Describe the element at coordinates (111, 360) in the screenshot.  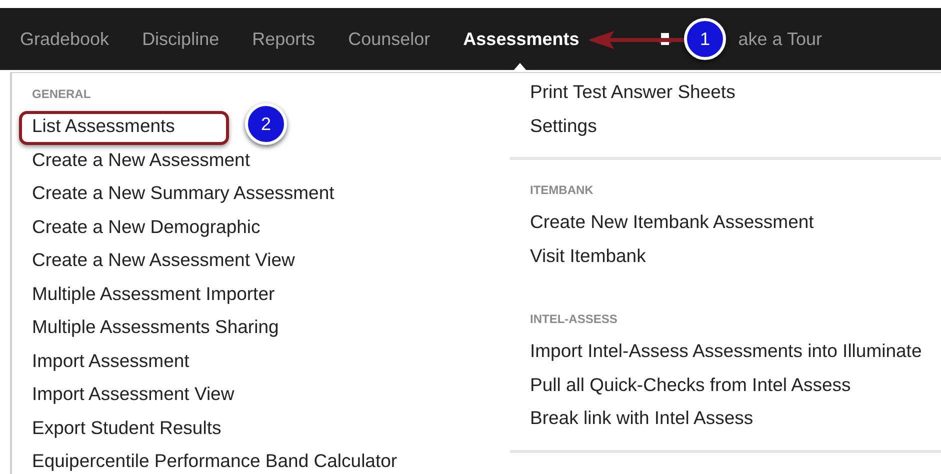
I see `menu-item: Import Assessment` at that location.